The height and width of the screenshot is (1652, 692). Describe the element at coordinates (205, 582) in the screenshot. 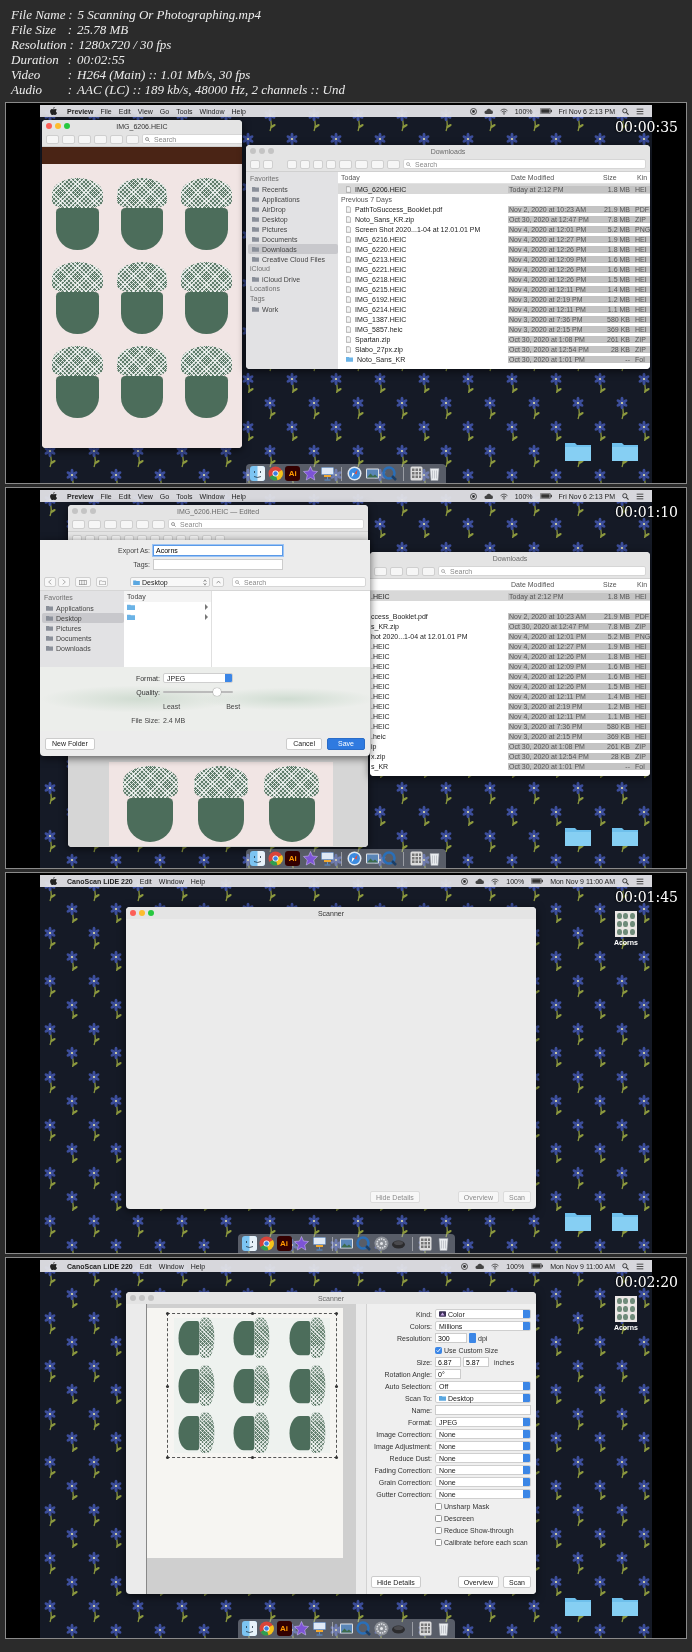

I see `updown-arrows-icon` at that location.